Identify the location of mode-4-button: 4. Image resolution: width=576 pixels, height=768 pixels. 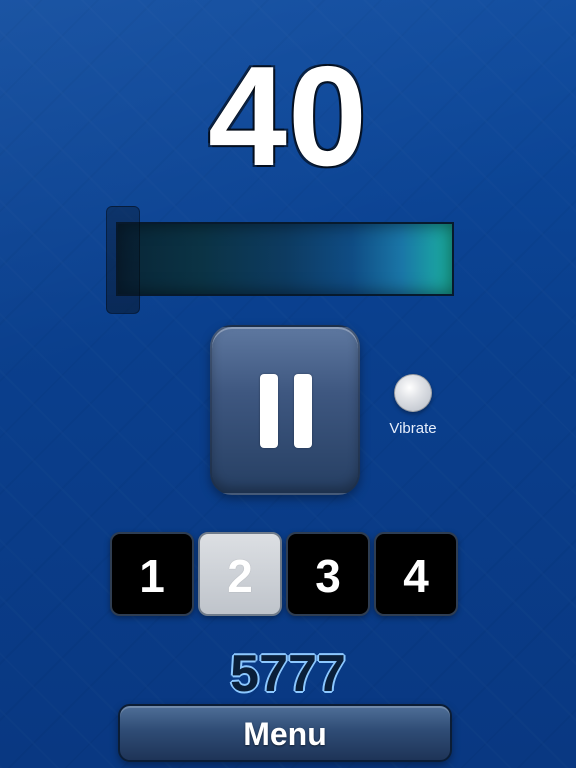
(416, 574).